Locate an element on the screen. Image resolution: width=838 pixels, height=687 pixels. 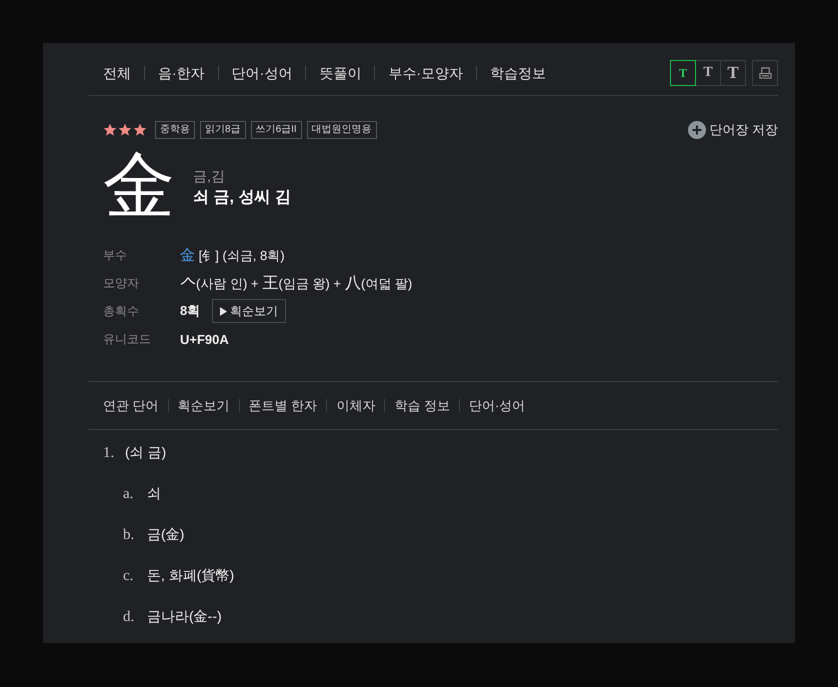
info-label: 총획수 is located at coordinates (121, 311).